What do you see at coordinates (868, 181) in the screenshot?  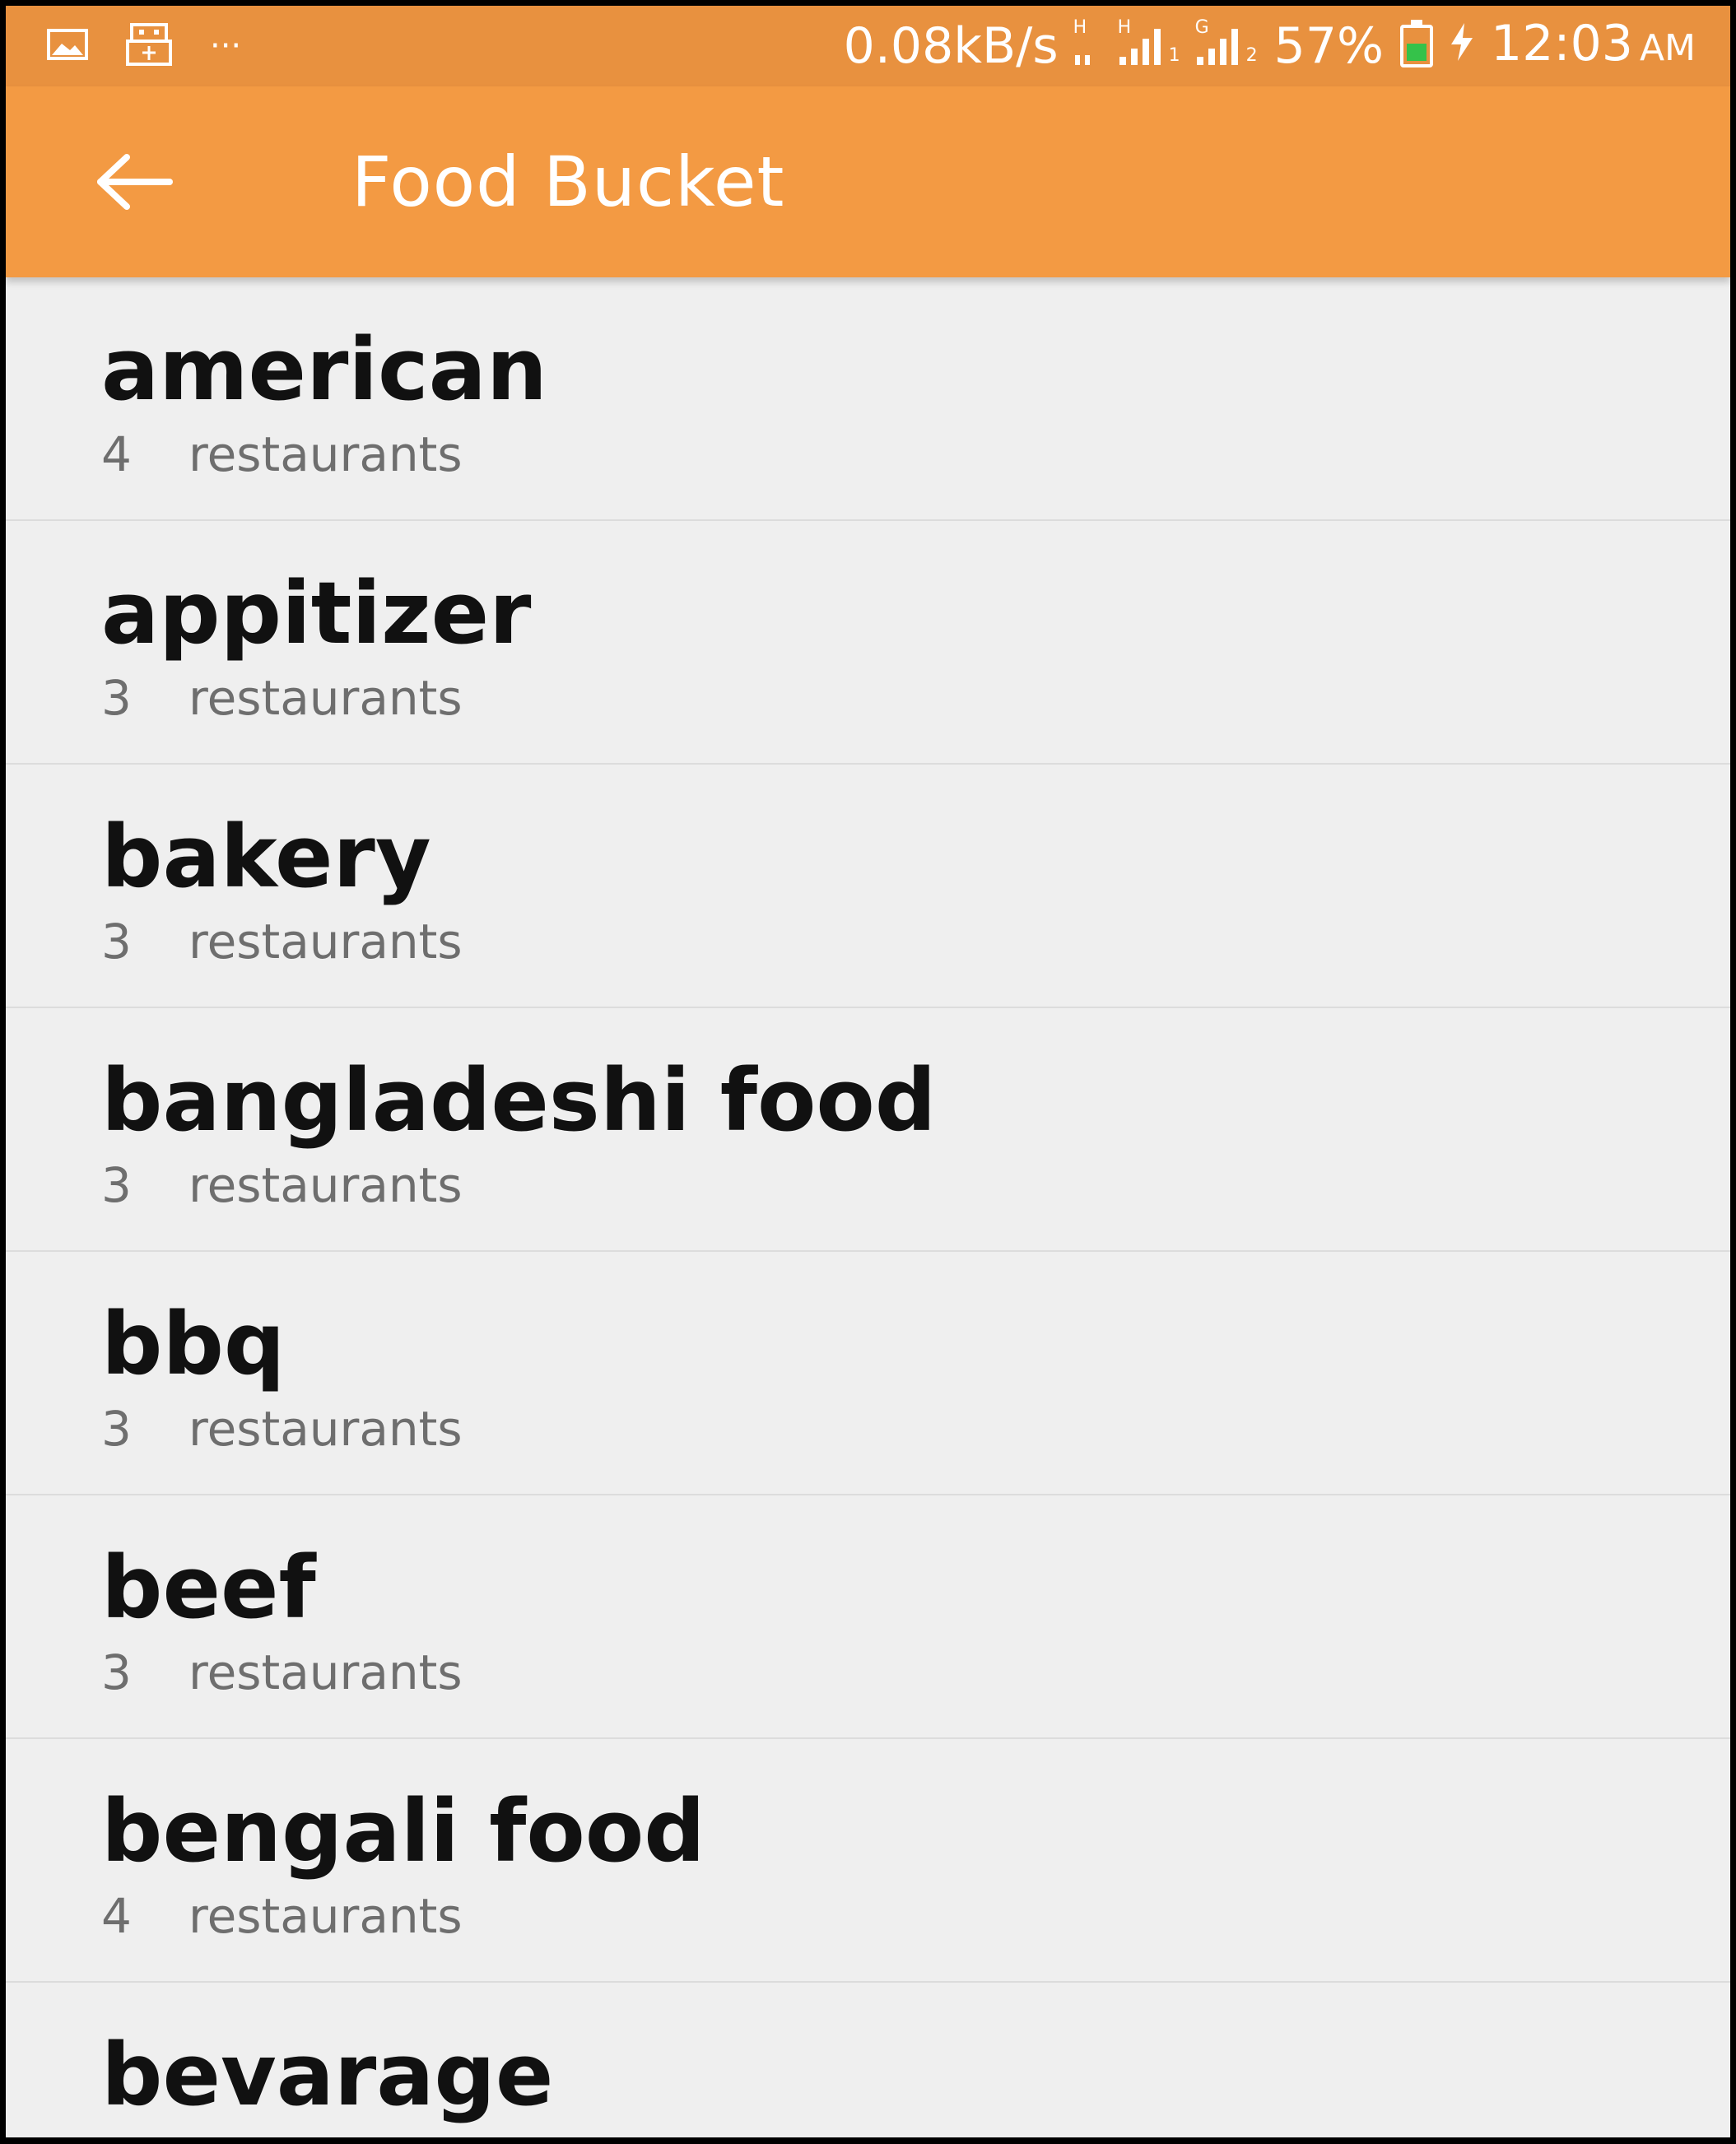 I see `app-bar: Food Bucket` at bounding box center [868, 181].